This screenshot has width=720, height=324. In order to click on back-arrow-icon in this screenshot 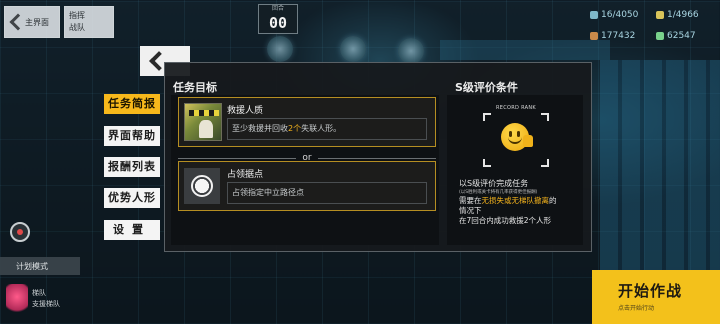, I will do `click(15, 22)`.